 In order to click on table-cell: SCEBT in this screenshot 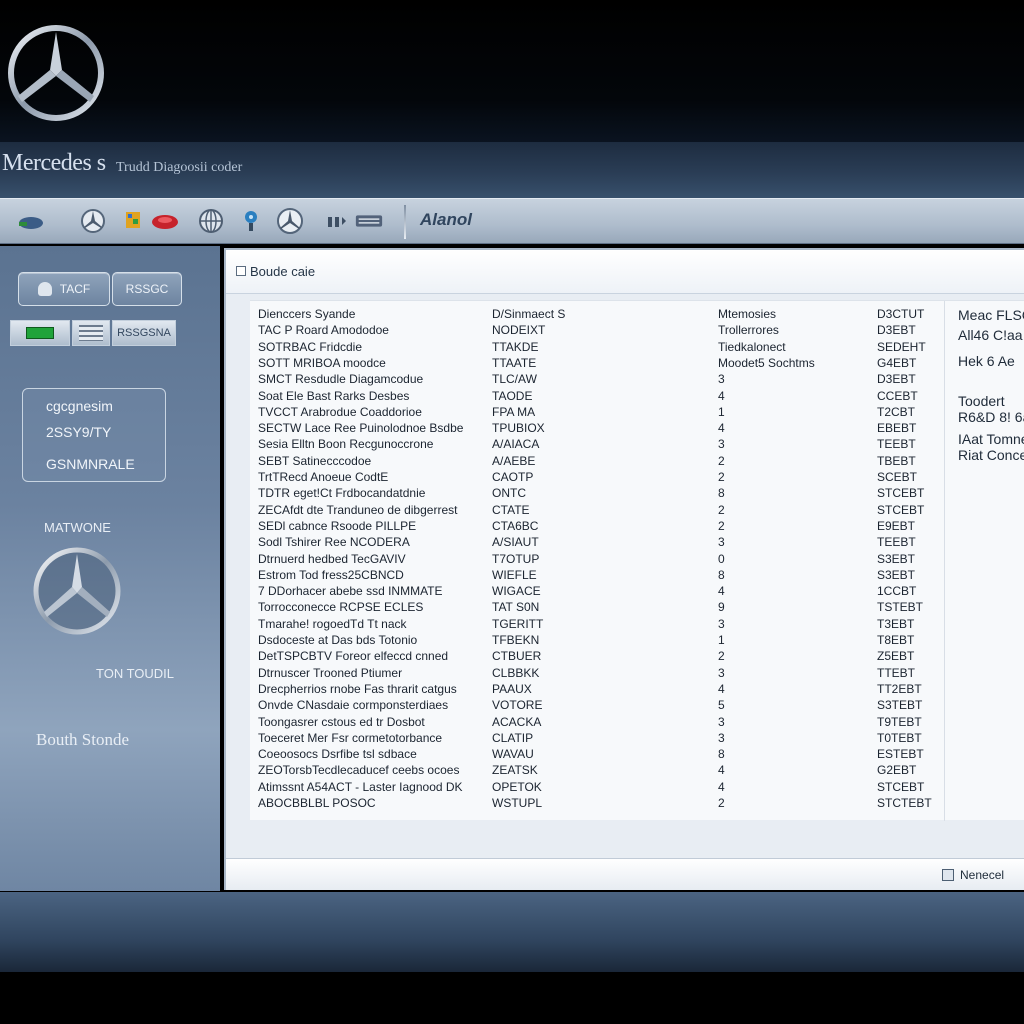, I will do `click(897, 477)`.